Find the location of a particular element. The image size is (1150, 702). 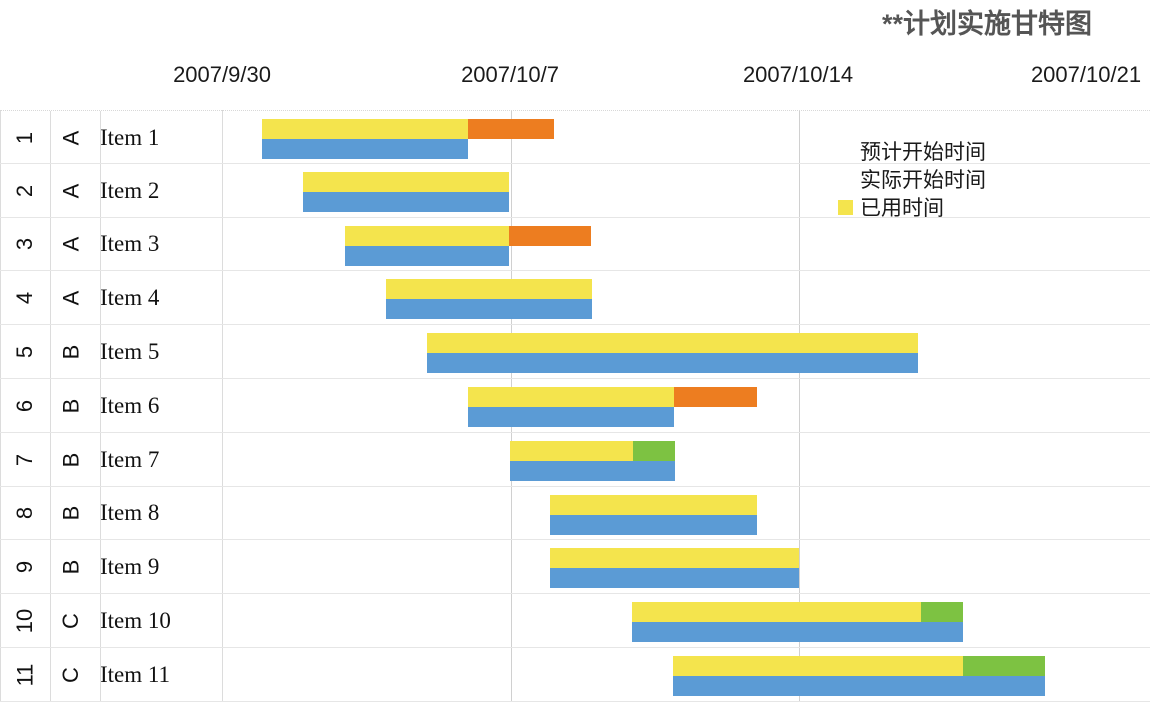

table-row: 7 B Item 7 is located at coordinates (575, 459).